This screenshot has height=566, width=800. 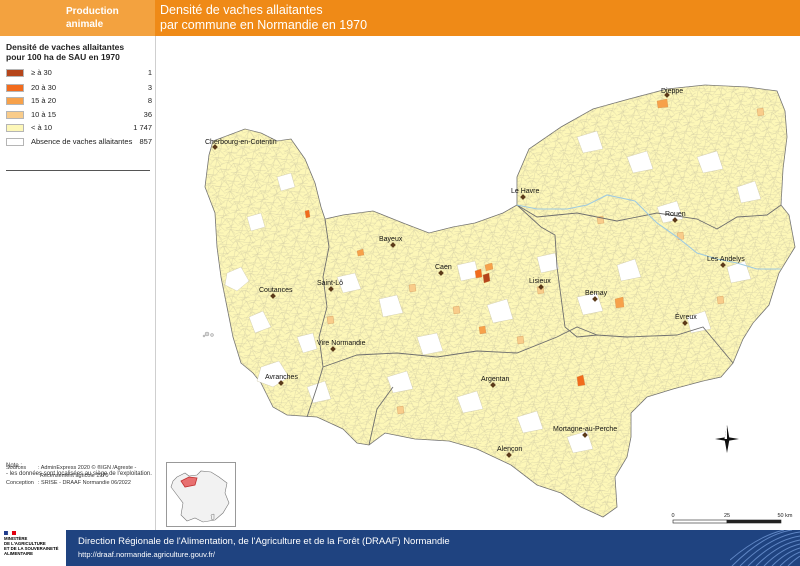 I want to click on category-box: Production animale, so click(x=77, y=18).